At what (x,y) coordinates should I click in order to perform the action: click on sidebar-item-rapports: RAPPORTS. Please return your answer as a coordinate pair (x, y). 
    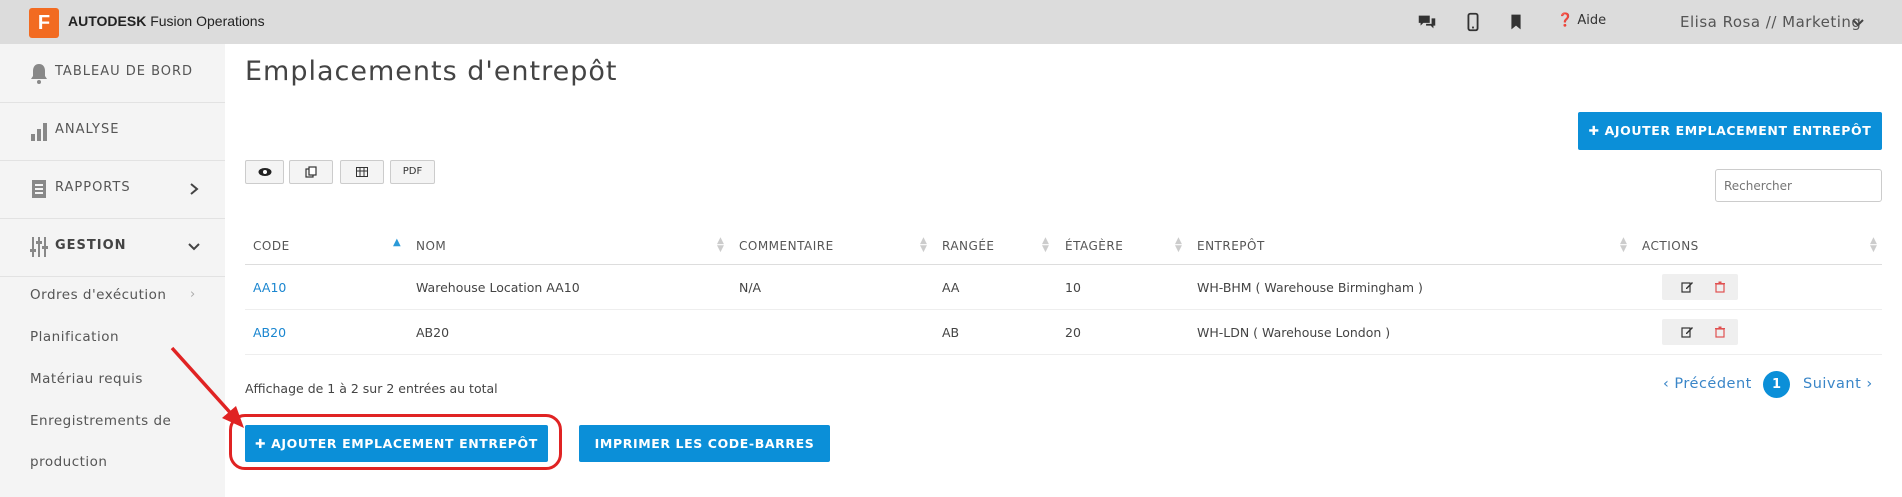
    Looking at the image, I should click on (112, 189).